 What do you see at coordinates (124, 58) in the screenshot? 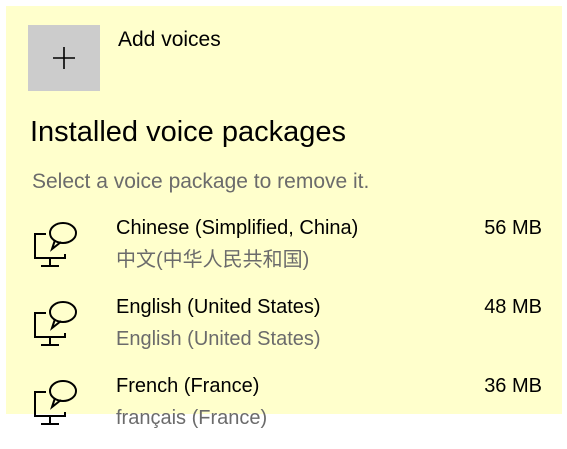
I see `add-voices-button: Add voices` at bounding box center [124, 58].